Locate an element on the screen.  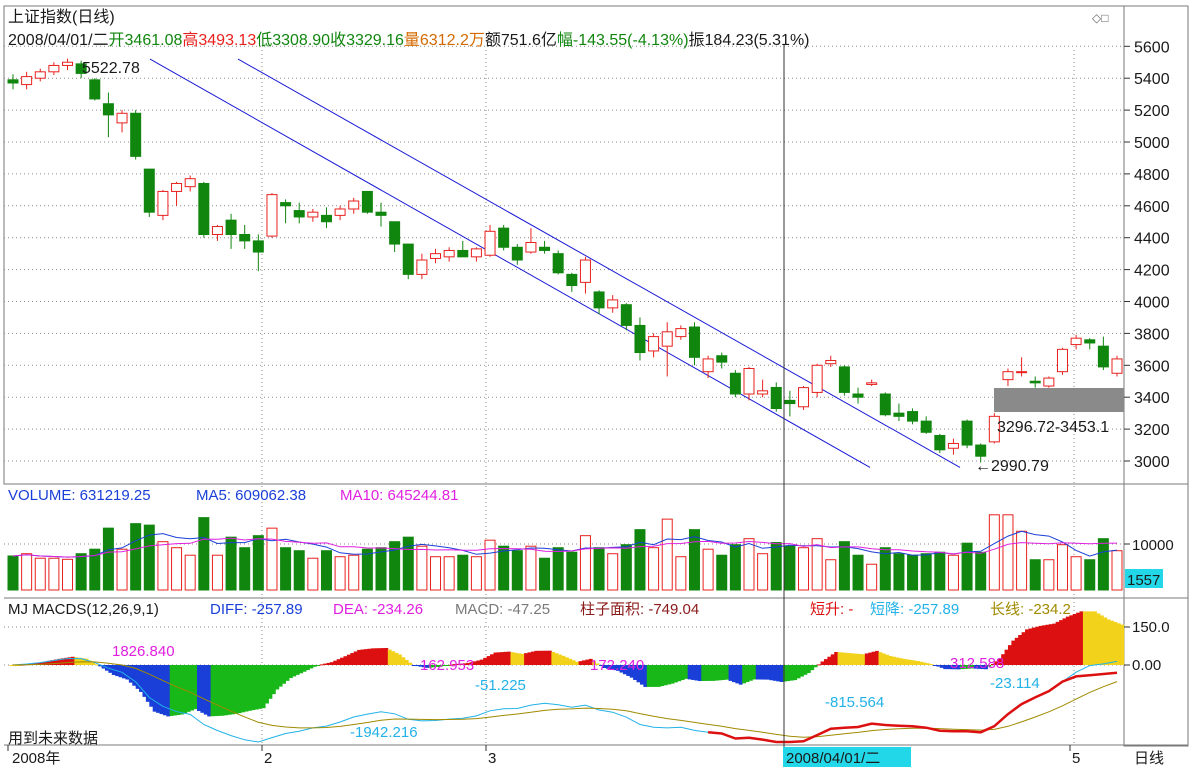
price-tick-label: 4000 is located at coordinates (1152, 303).